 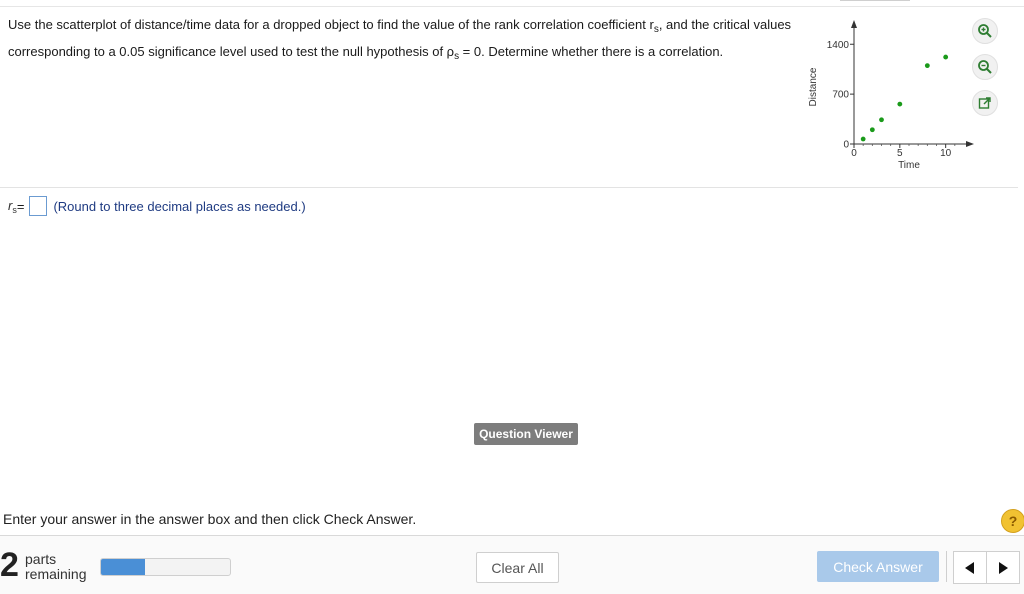 I want to click on help-icon: ?, so click(x=1012, y=521).